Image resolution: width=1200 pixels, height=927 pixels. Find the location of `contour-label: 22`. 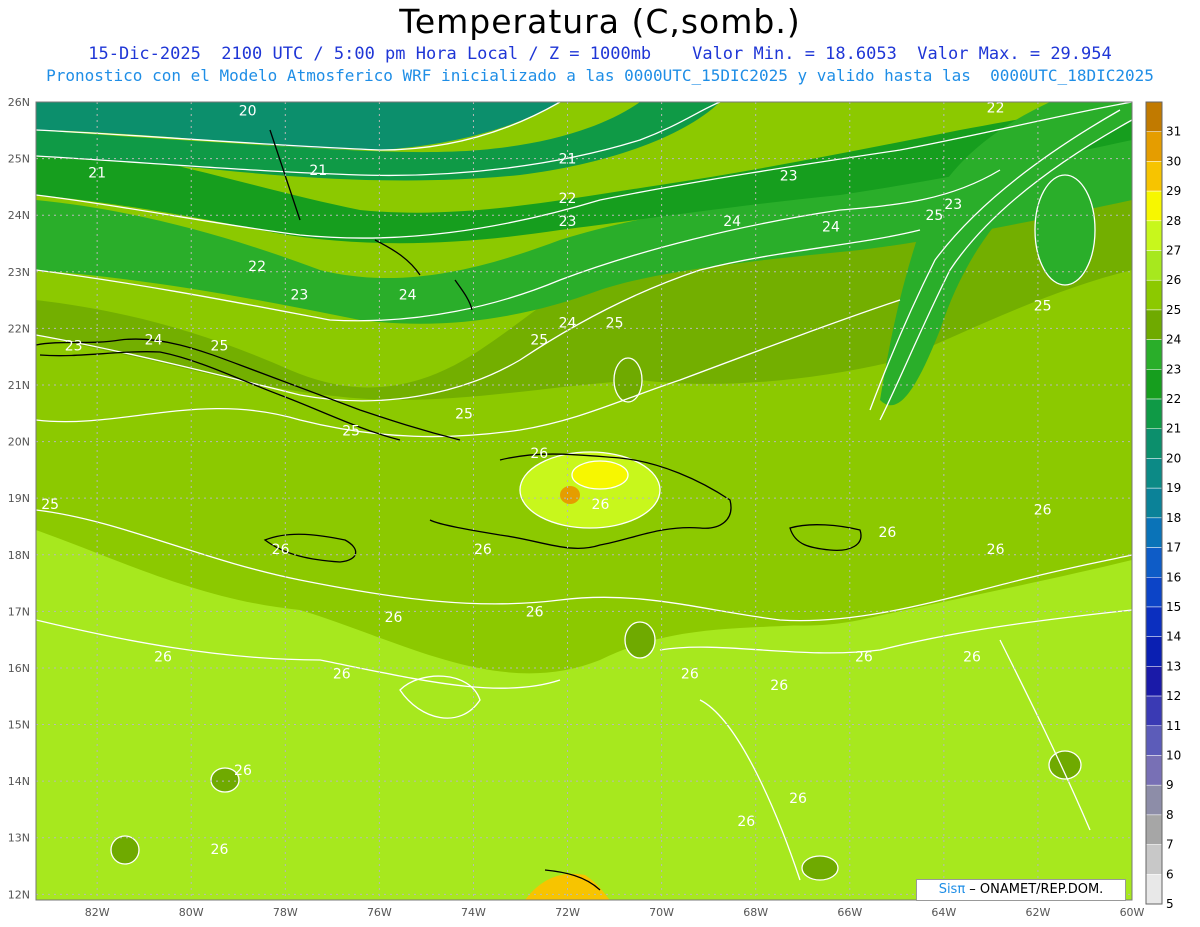

contour-label: 22 is located at coordinates (996, 109).